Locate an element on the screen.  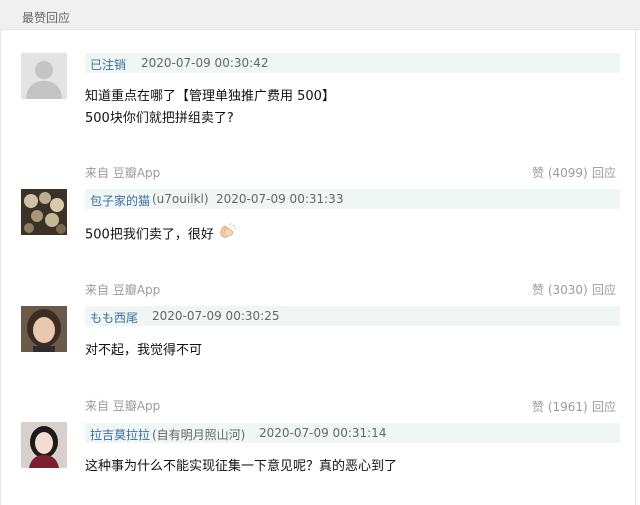
comment-text: 对不起，我觉得不可 is located at coordinates (143, 351).